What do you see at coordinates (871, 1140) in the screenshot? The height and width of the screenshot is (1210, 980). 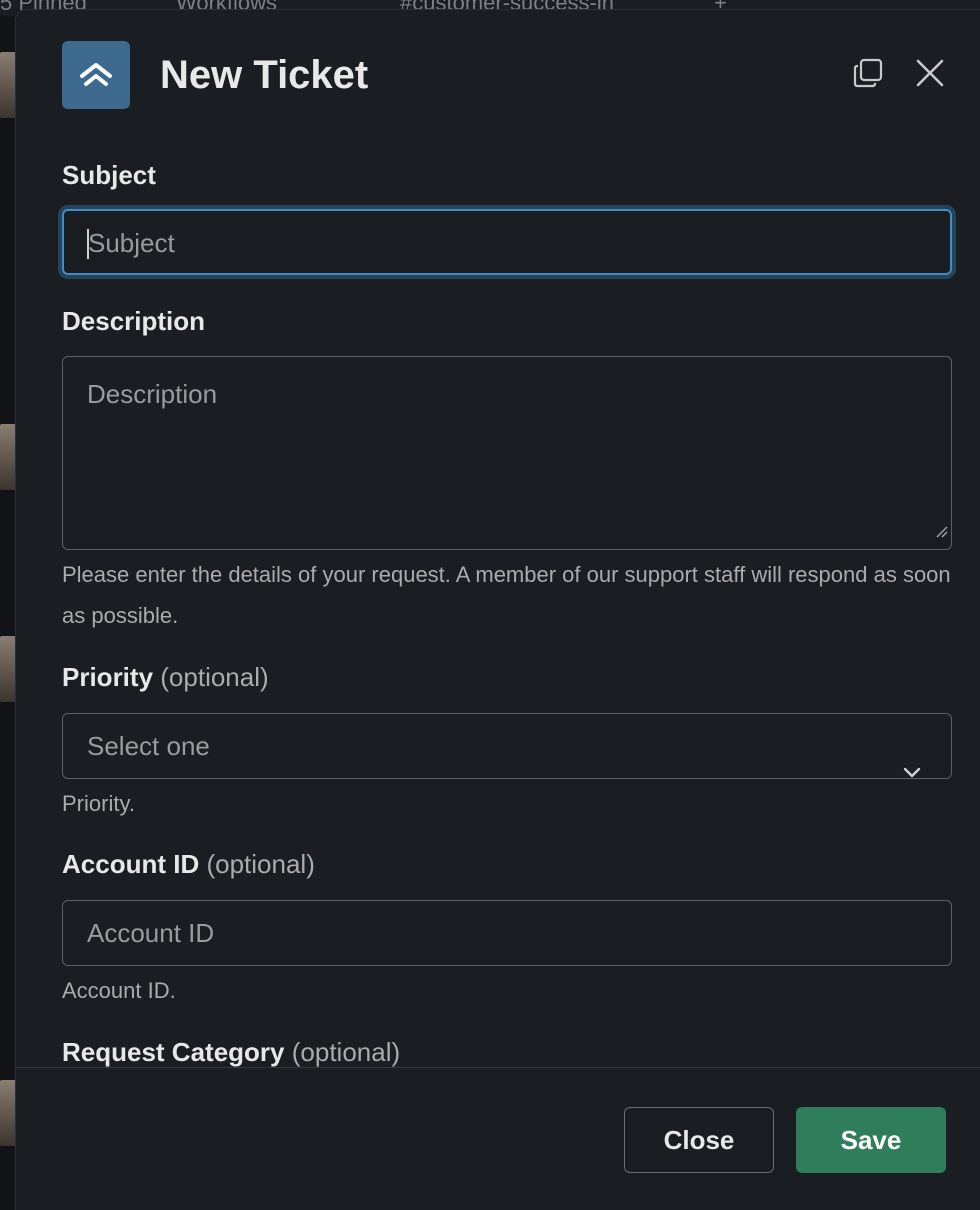 I see `save-button: Save` at bounding box center [871, 1140].